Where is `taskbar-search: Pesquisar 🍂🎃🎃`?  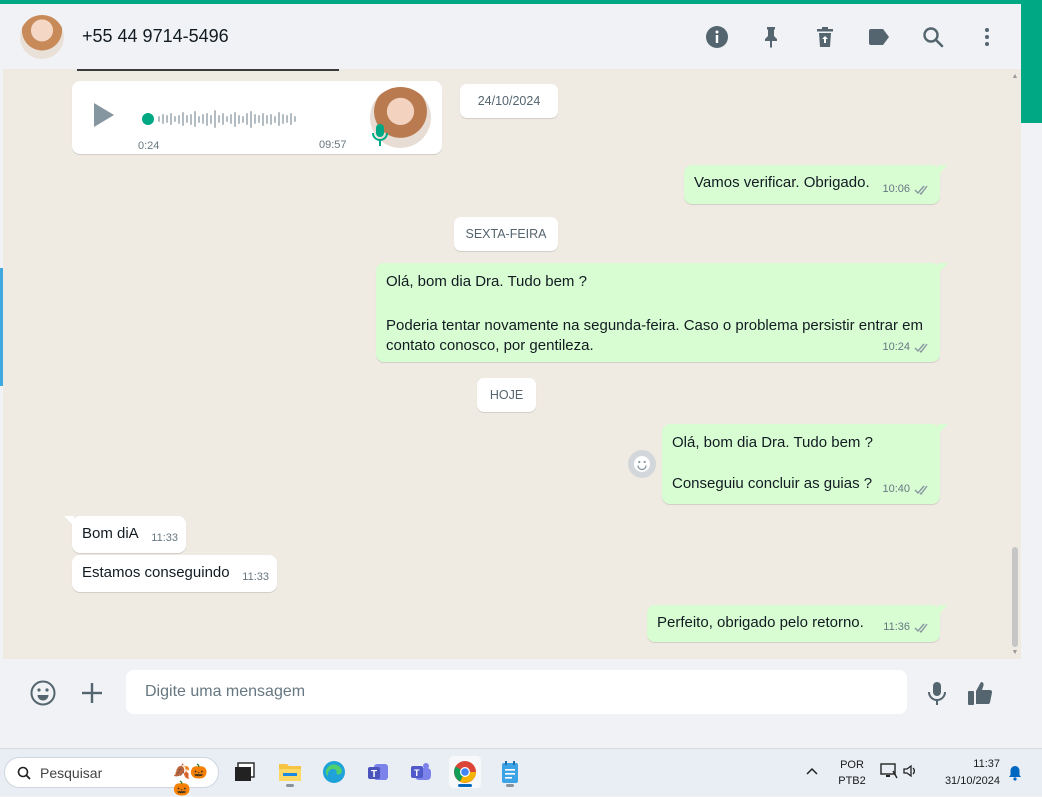
taskbar-search: Pesquisar 🍂🎃🎃 is located at coordinates (111, 776).